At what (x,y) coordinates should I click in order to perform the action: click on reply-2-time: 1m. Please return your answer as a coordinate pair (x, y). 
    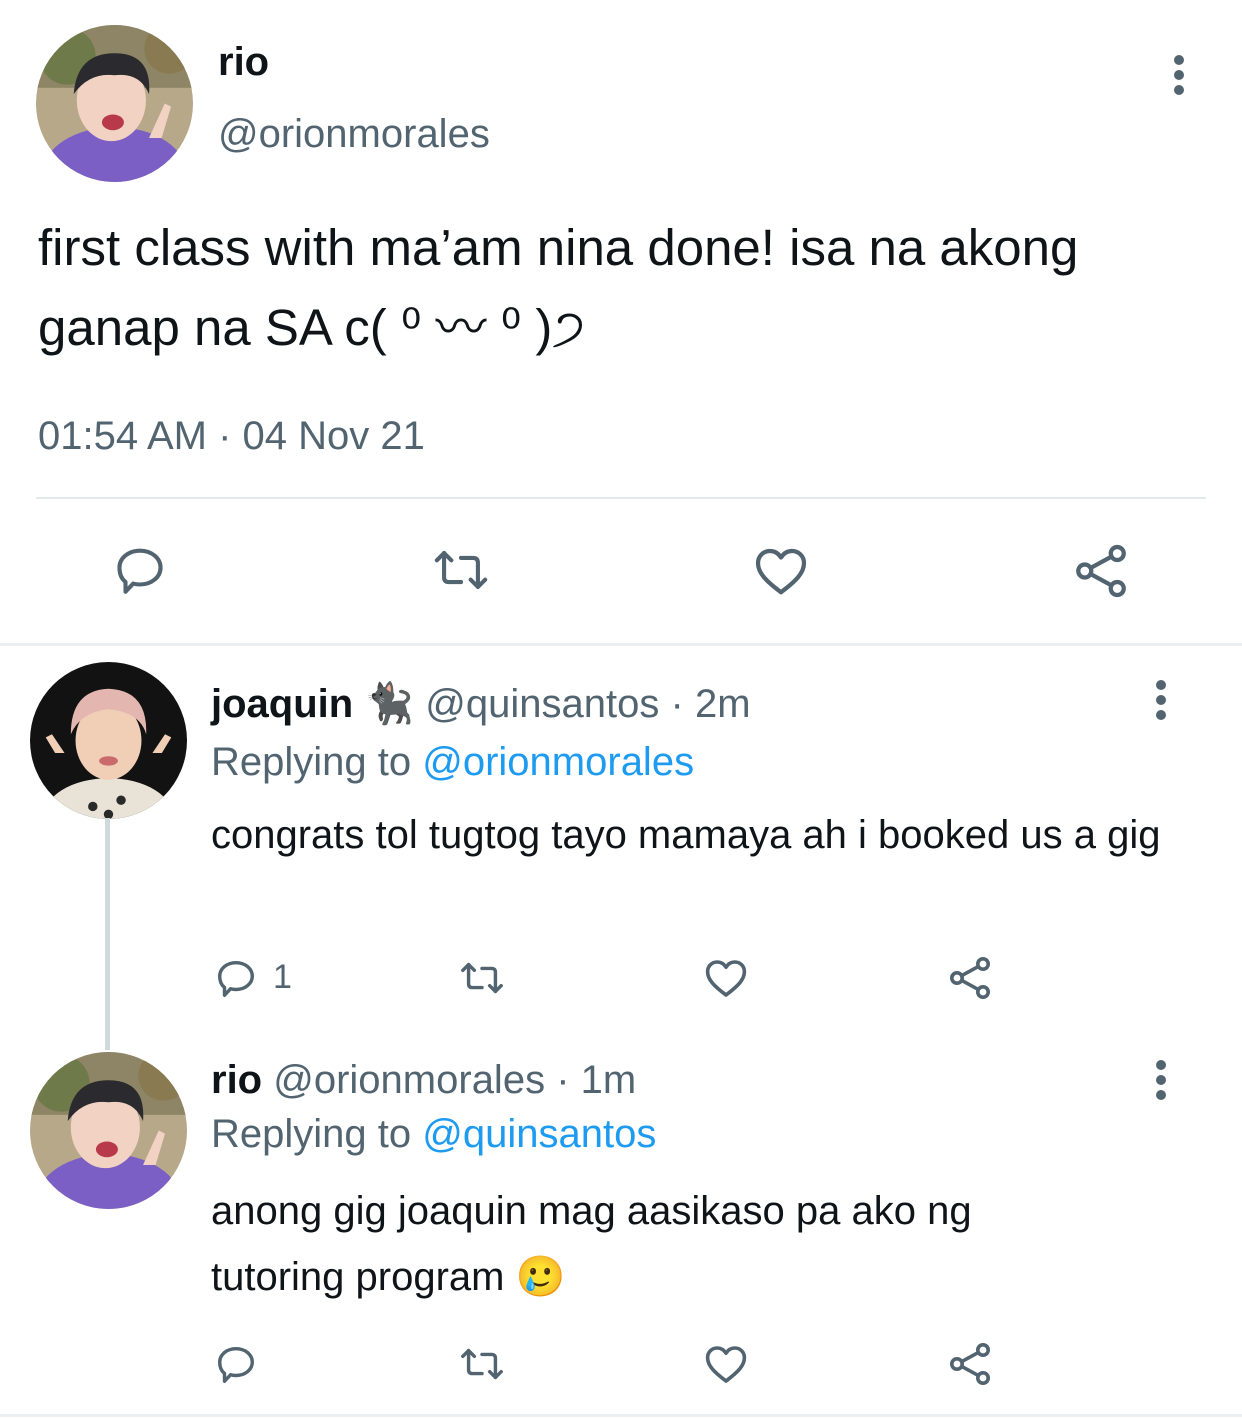
    Looking at the image, I should click on (609, 1080).